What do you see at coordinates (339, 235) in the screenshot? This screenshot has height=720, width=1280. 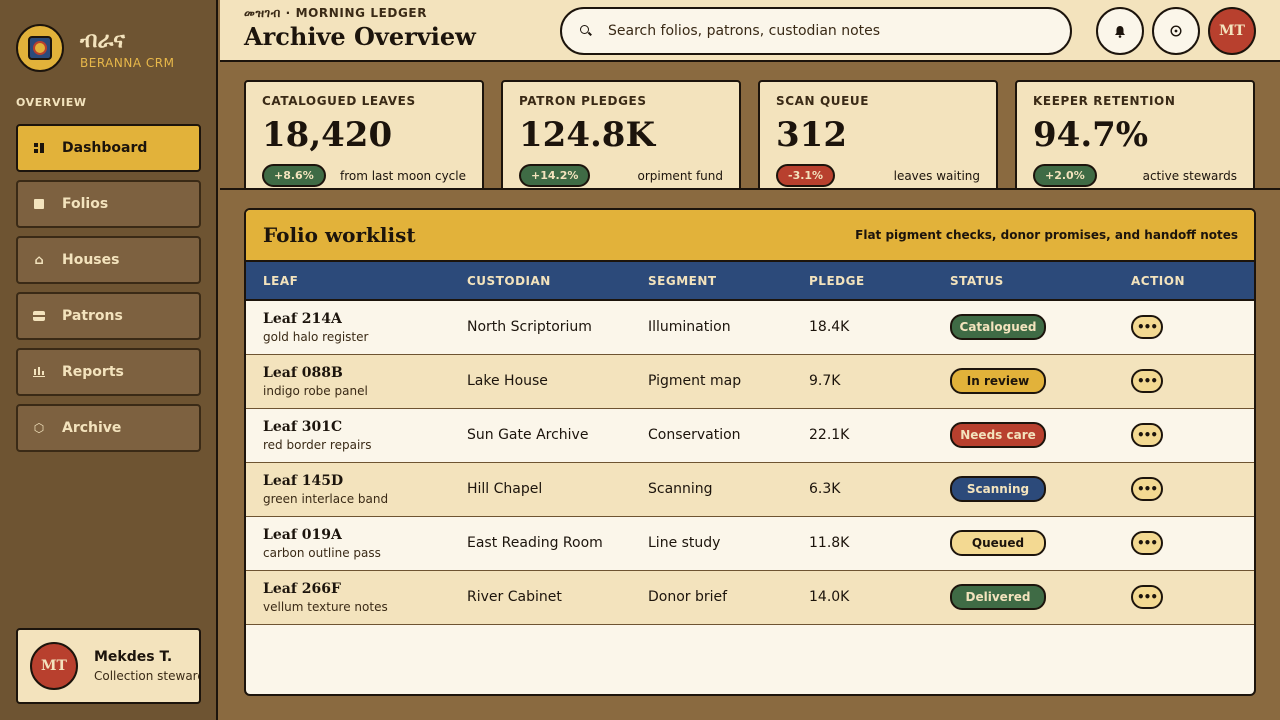 I see `worklist-title: Folio worklist` at bounding box center [339, 235].